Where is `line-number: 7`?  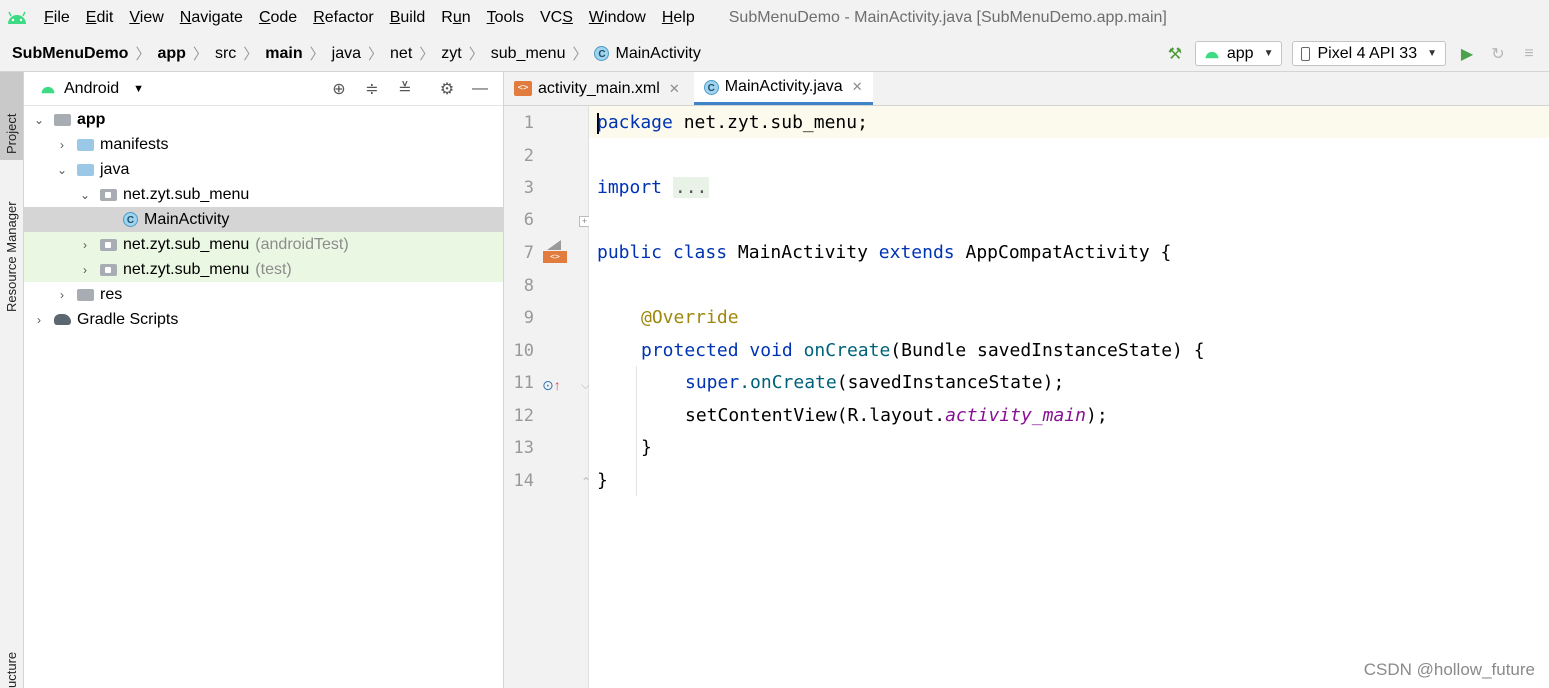
line-number: 7 is located at coordinates (528, 253).